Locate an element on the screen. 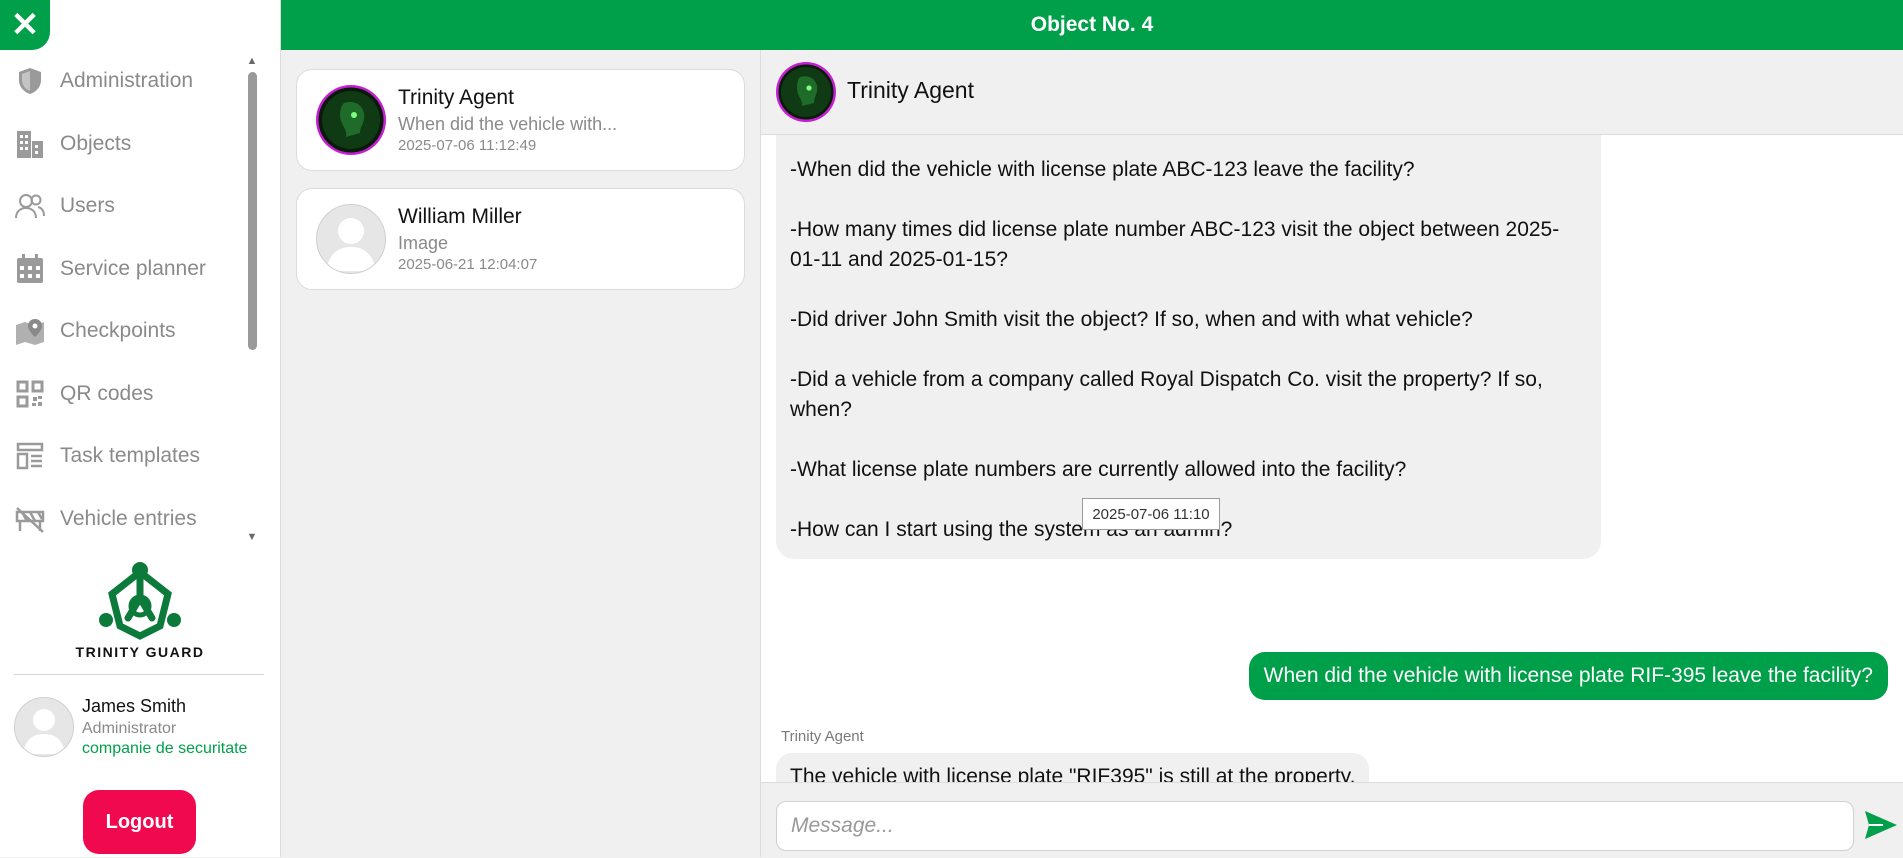 The image size is (1903, 858). close-button: ✕ is located at coordinates (25, 25).